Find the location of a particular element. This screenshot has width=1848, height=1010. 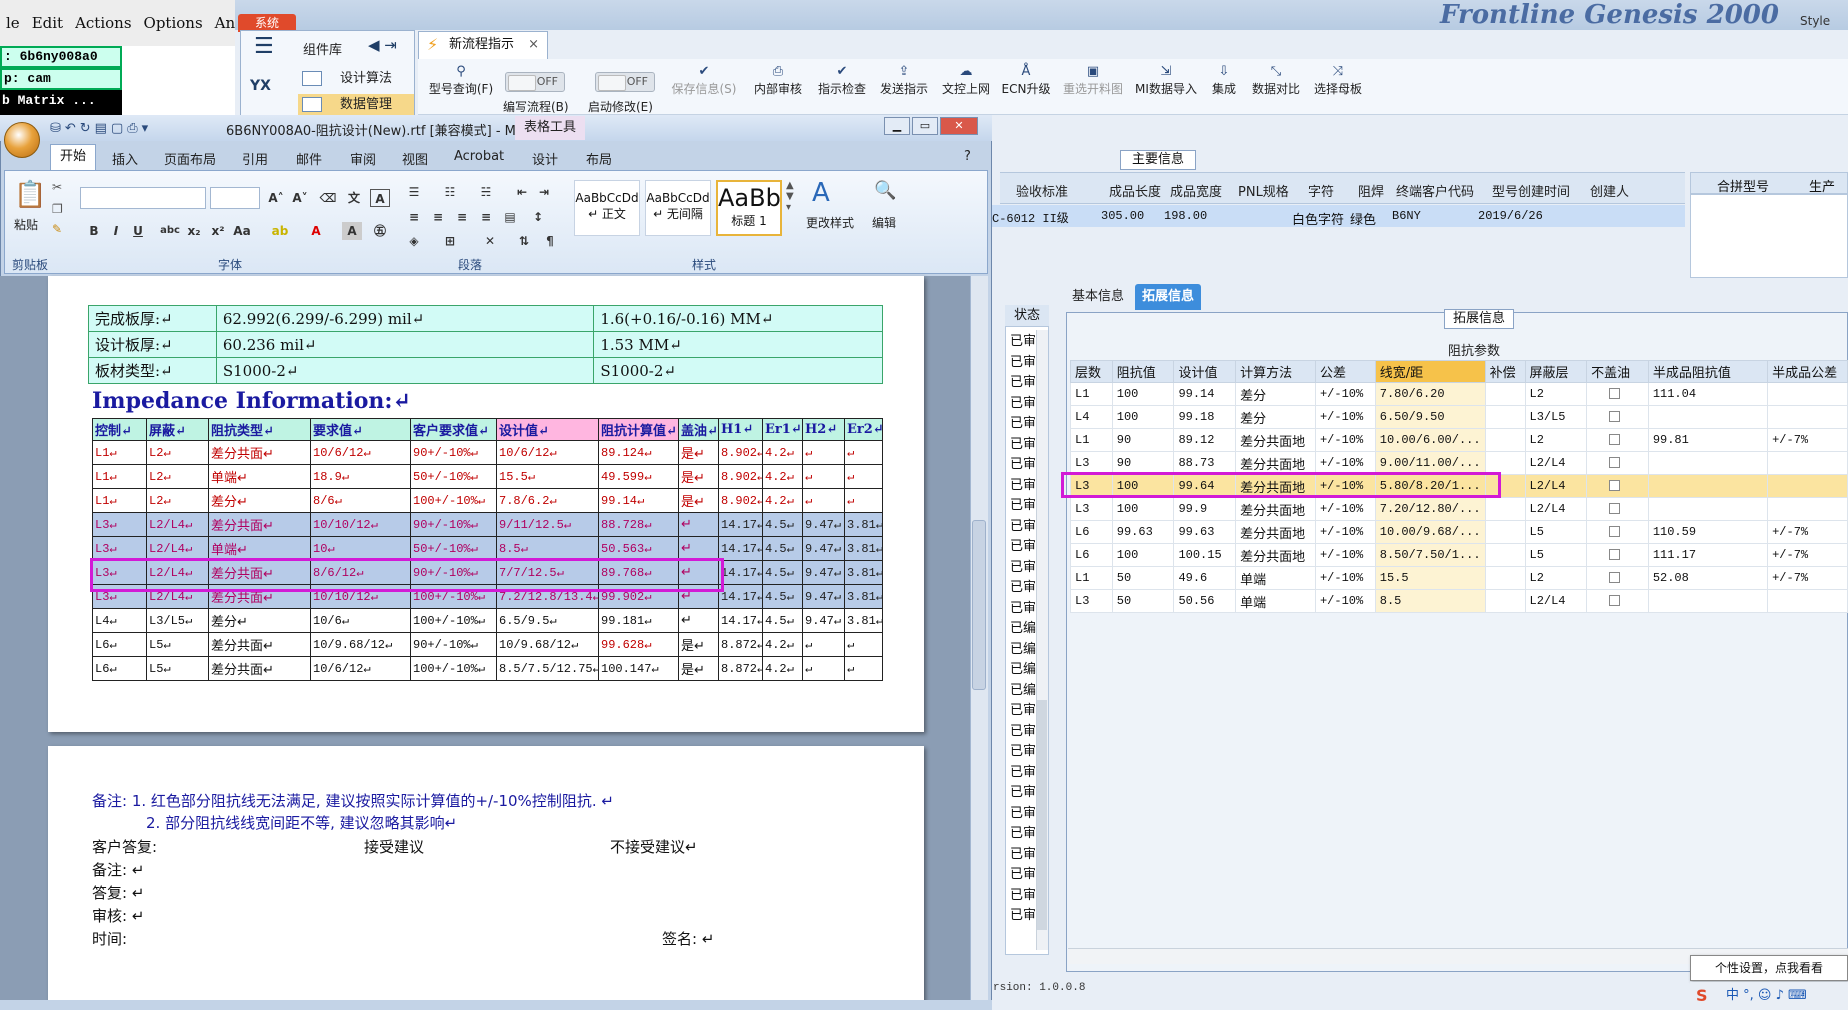

tab-insert: 插入 is located at coordinates (125, 158).